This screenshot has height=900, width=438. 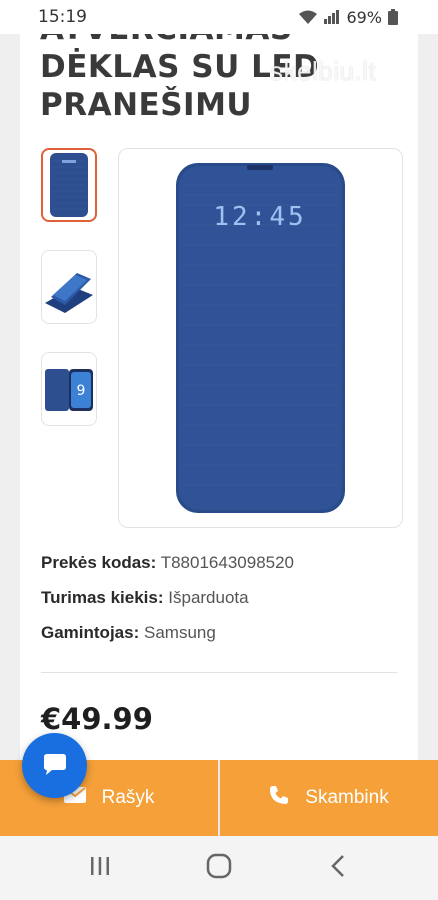 What do you see at coordinates (219, 17) in the screenshot?
I see `status-bar: 15:19 69%` at bounding box center [219, 17].